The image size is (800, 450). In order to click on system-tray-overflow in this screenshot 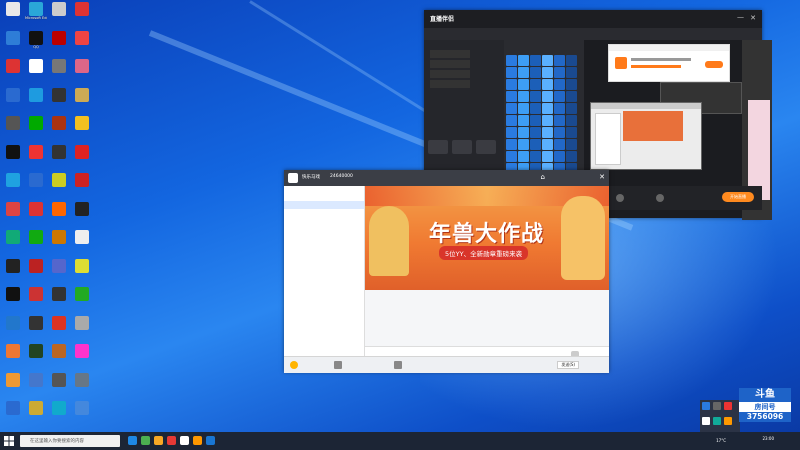, I will do `click(720, 416)`.